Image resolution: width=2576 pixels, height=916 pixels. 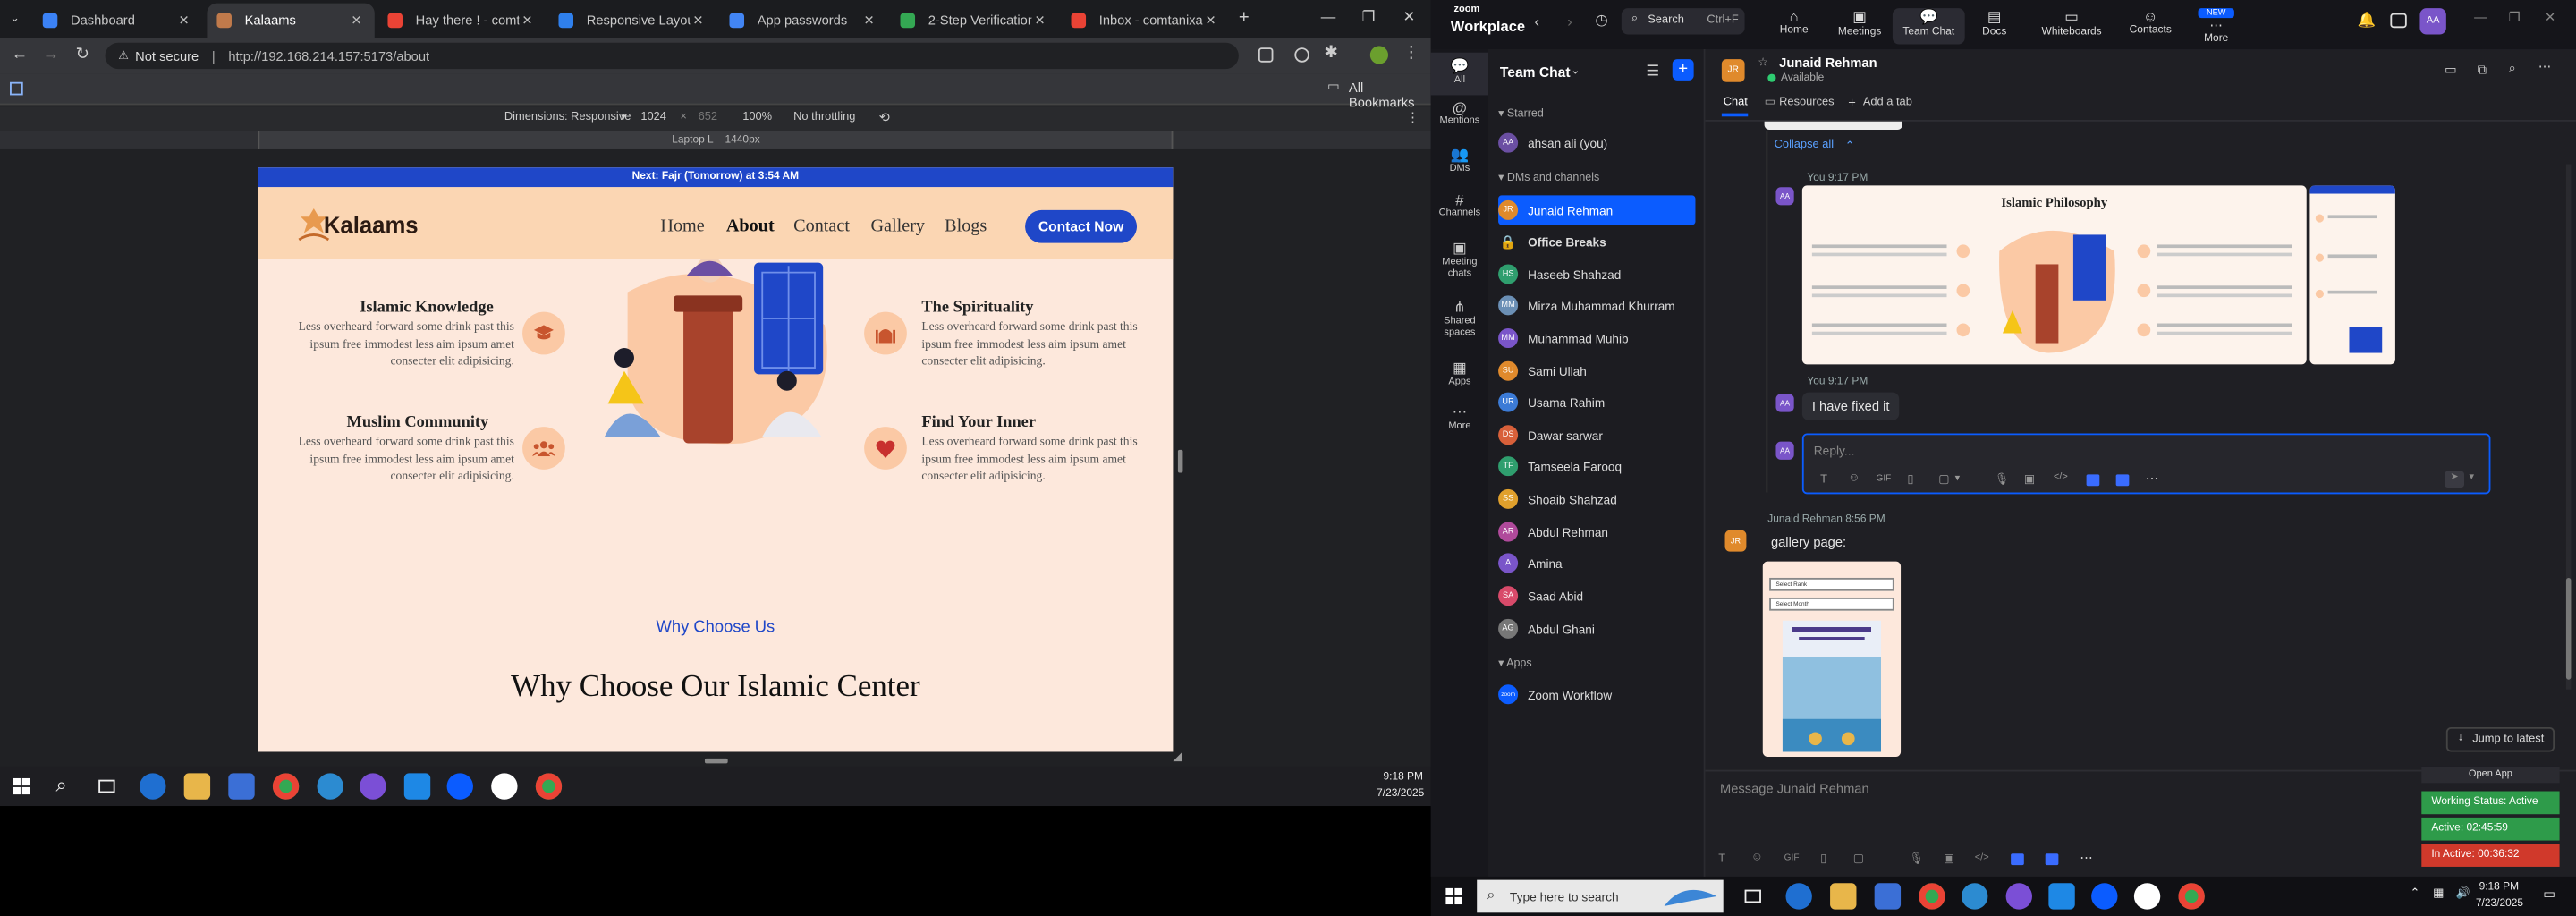 I want to click on scrollbar-thumb, so click(x=2568, y=628).